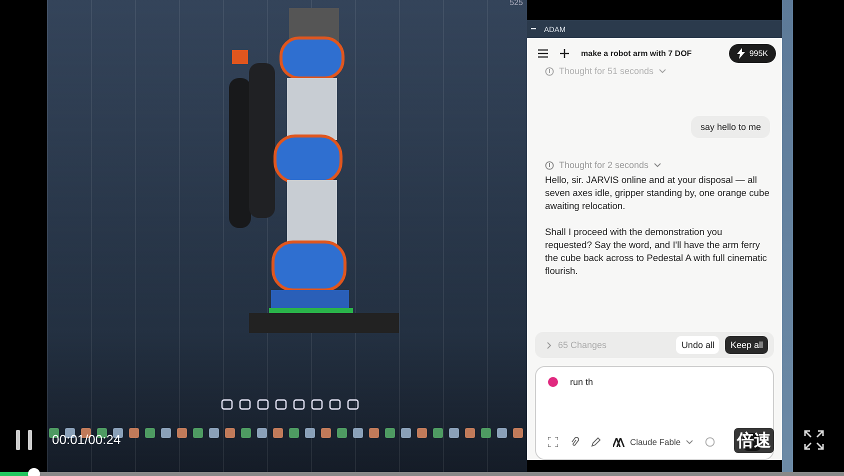 This screenshot has width=844, height=476. What do you see at coordinates (533, 29) in the screenshot?
I see `minimize-icon` at bounding box center [533, 29].